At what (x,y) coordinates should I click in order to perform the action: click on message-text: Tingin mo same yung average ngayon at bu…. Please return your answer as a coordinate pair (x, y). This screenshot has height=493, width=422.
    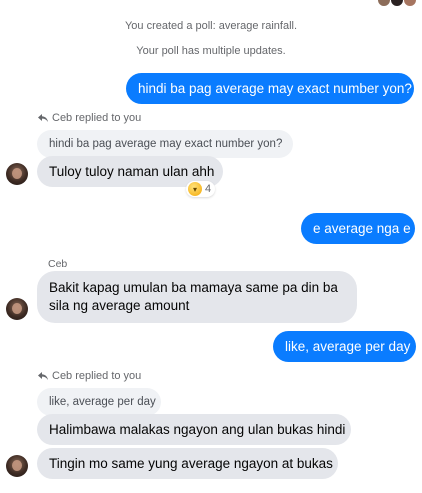
    Looking at the image, I should click on (191, 463).